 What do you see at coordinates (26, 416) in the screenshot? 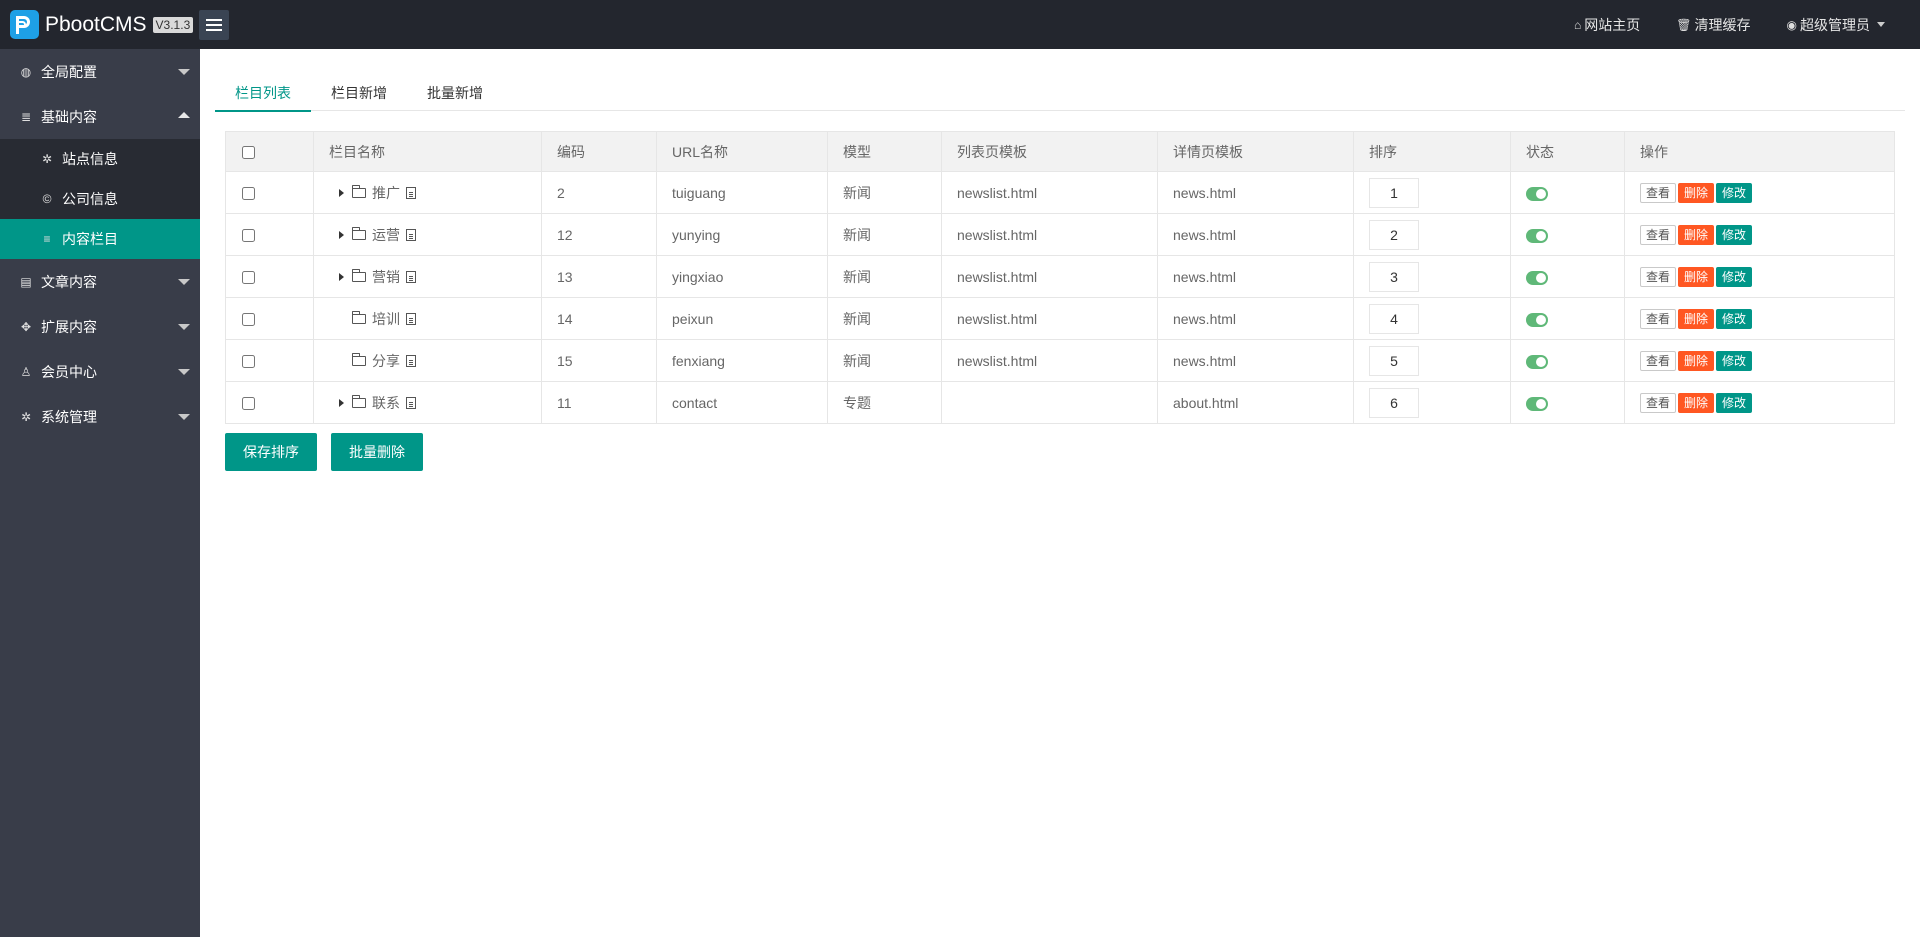
I see `cog-icon: ✲` at bounding box center [26, 416].